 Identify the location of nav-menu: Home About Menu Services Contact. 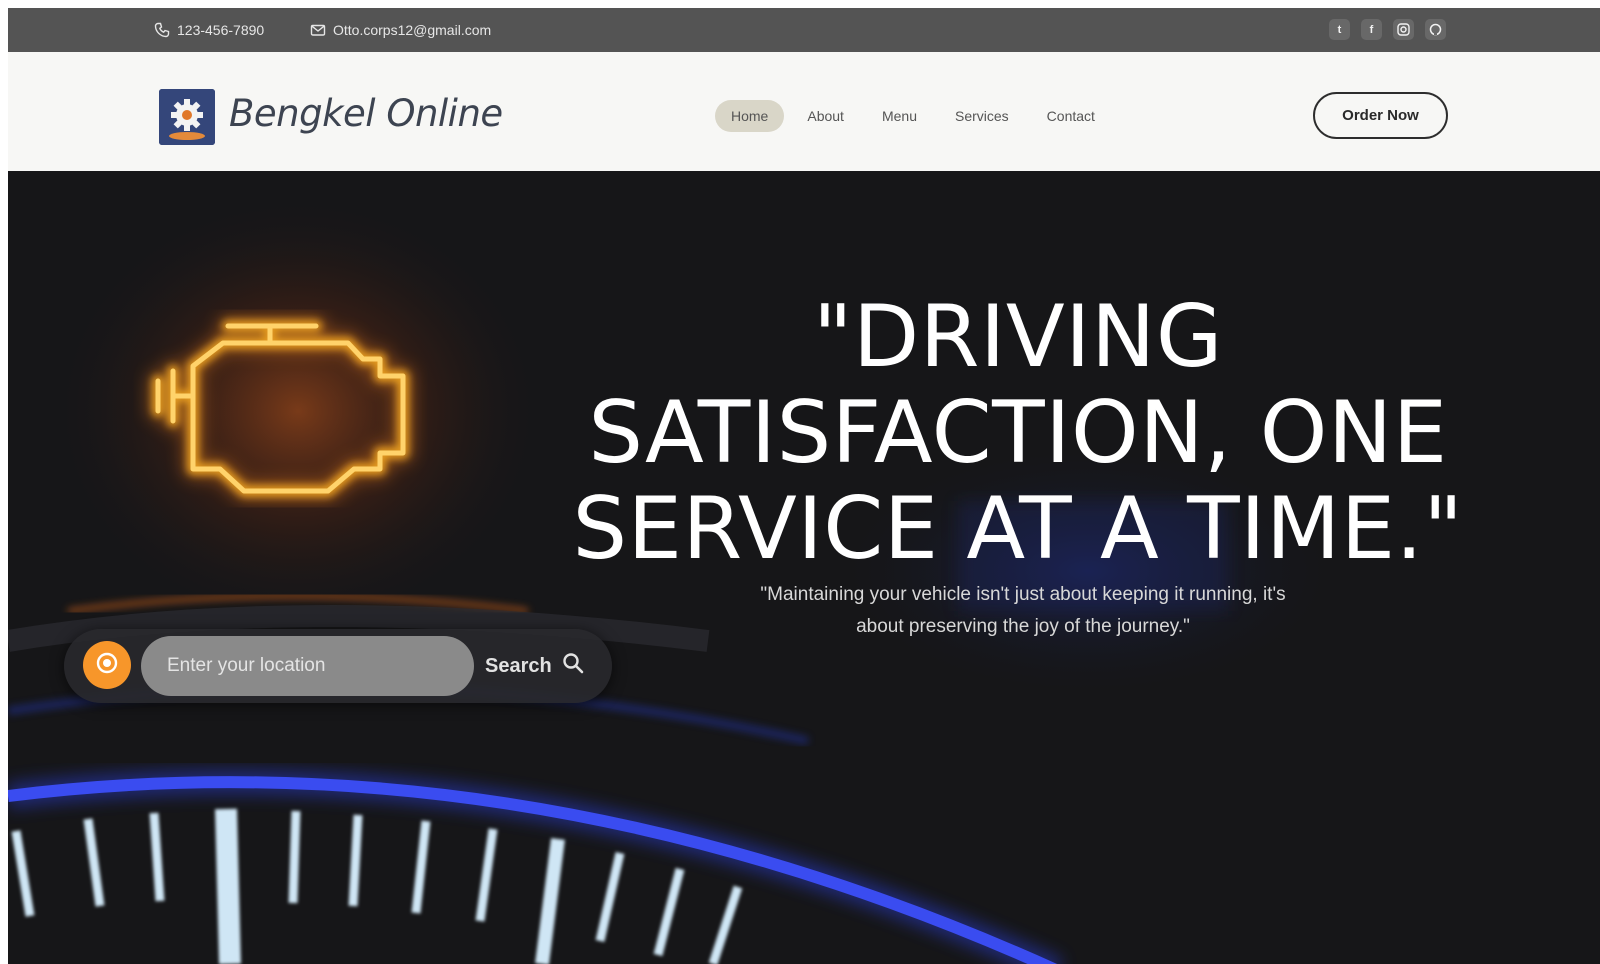
(917, 116).